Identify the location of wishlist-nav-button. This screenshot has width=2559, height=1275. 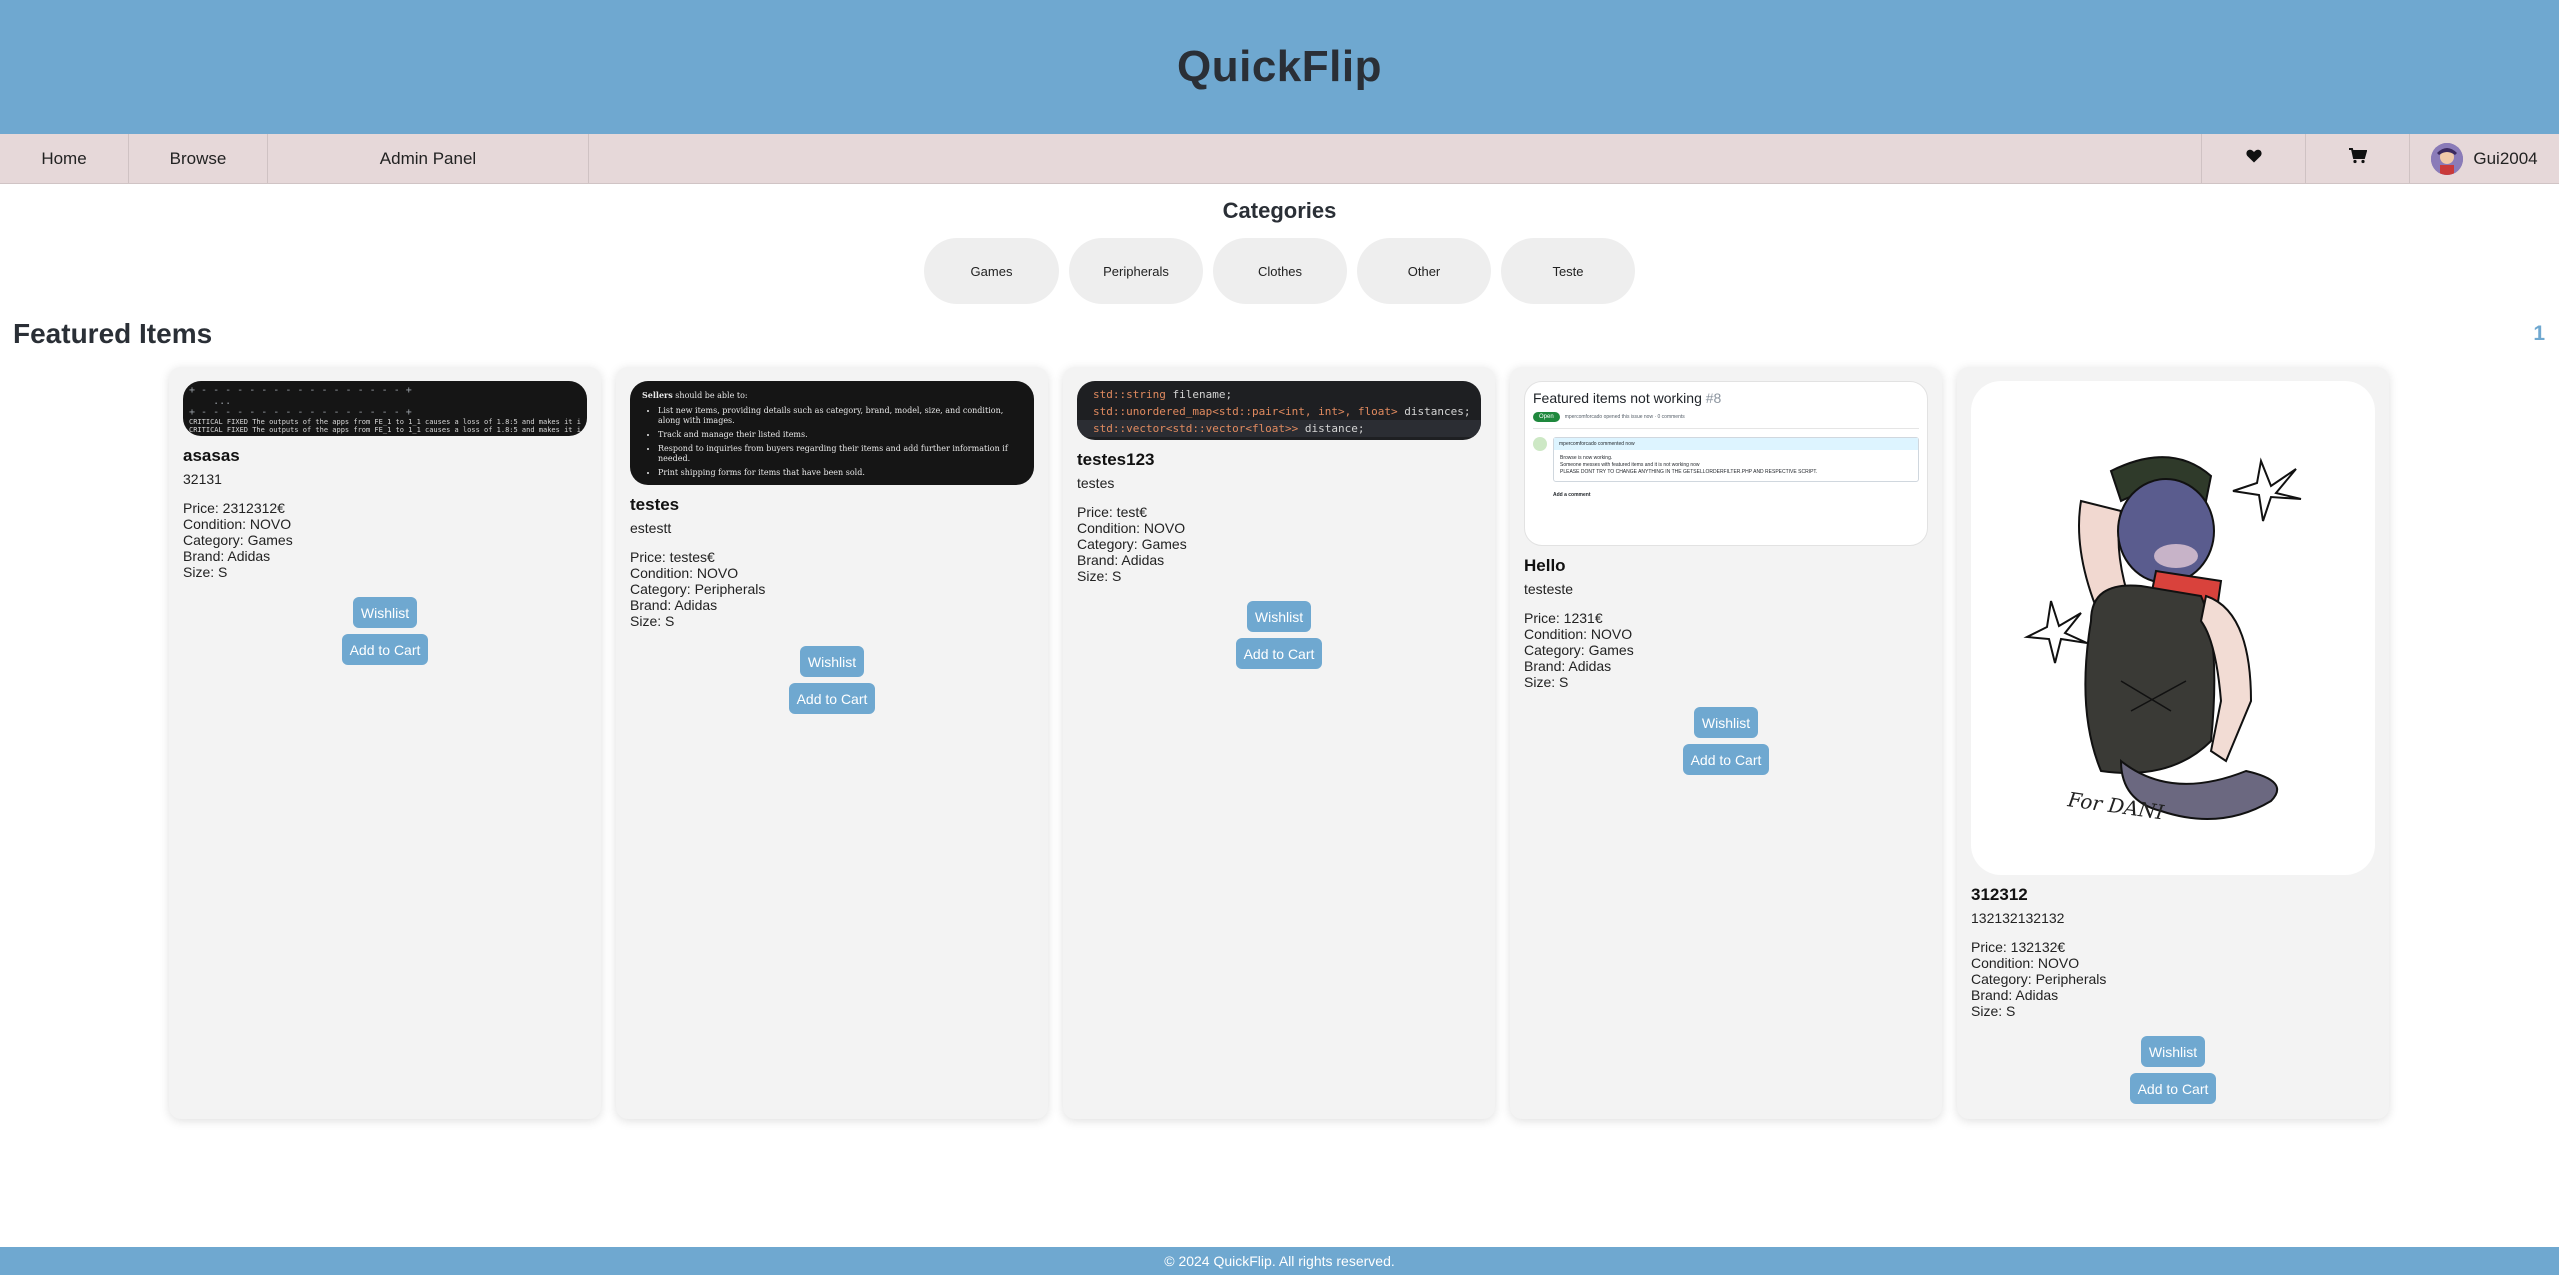
(2253, 158).